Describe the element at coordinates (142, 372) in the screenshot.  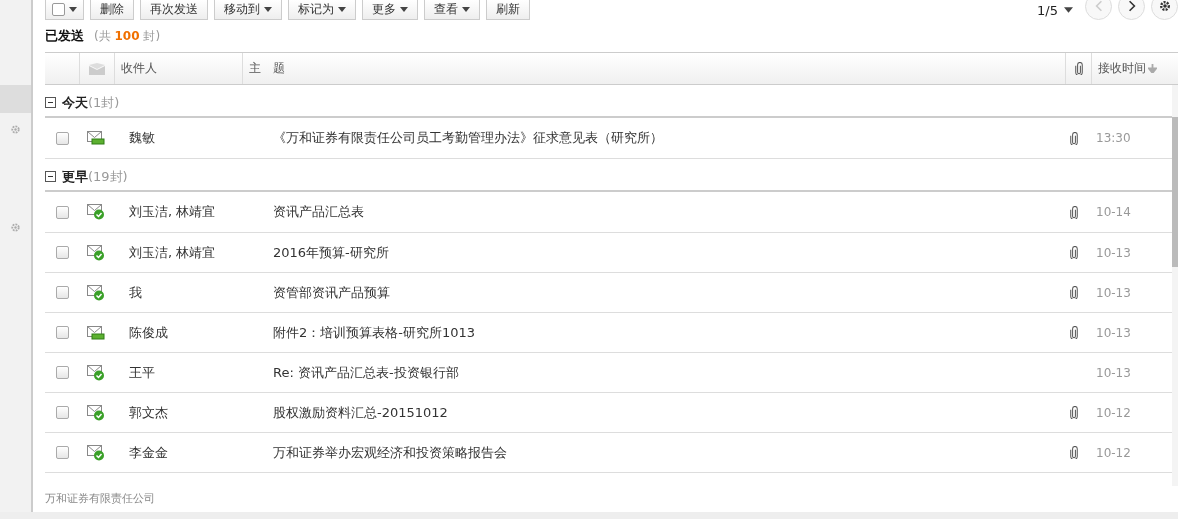
I see `recipient: 王平` at that location.